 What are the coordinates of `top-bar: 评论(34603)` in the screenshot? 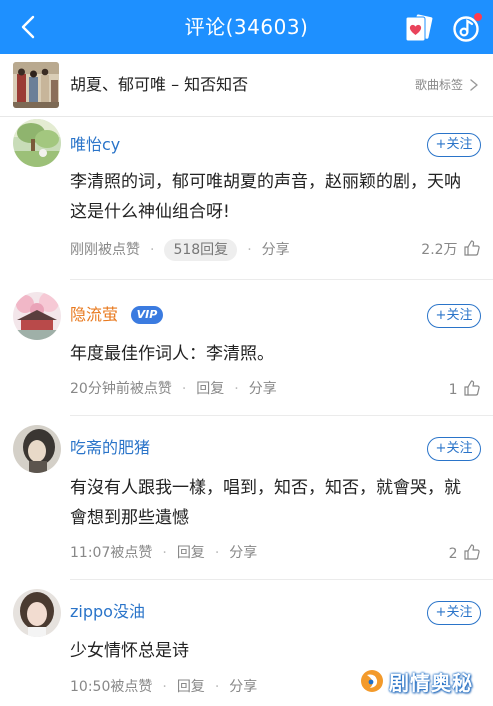 It's located at (246, 27).